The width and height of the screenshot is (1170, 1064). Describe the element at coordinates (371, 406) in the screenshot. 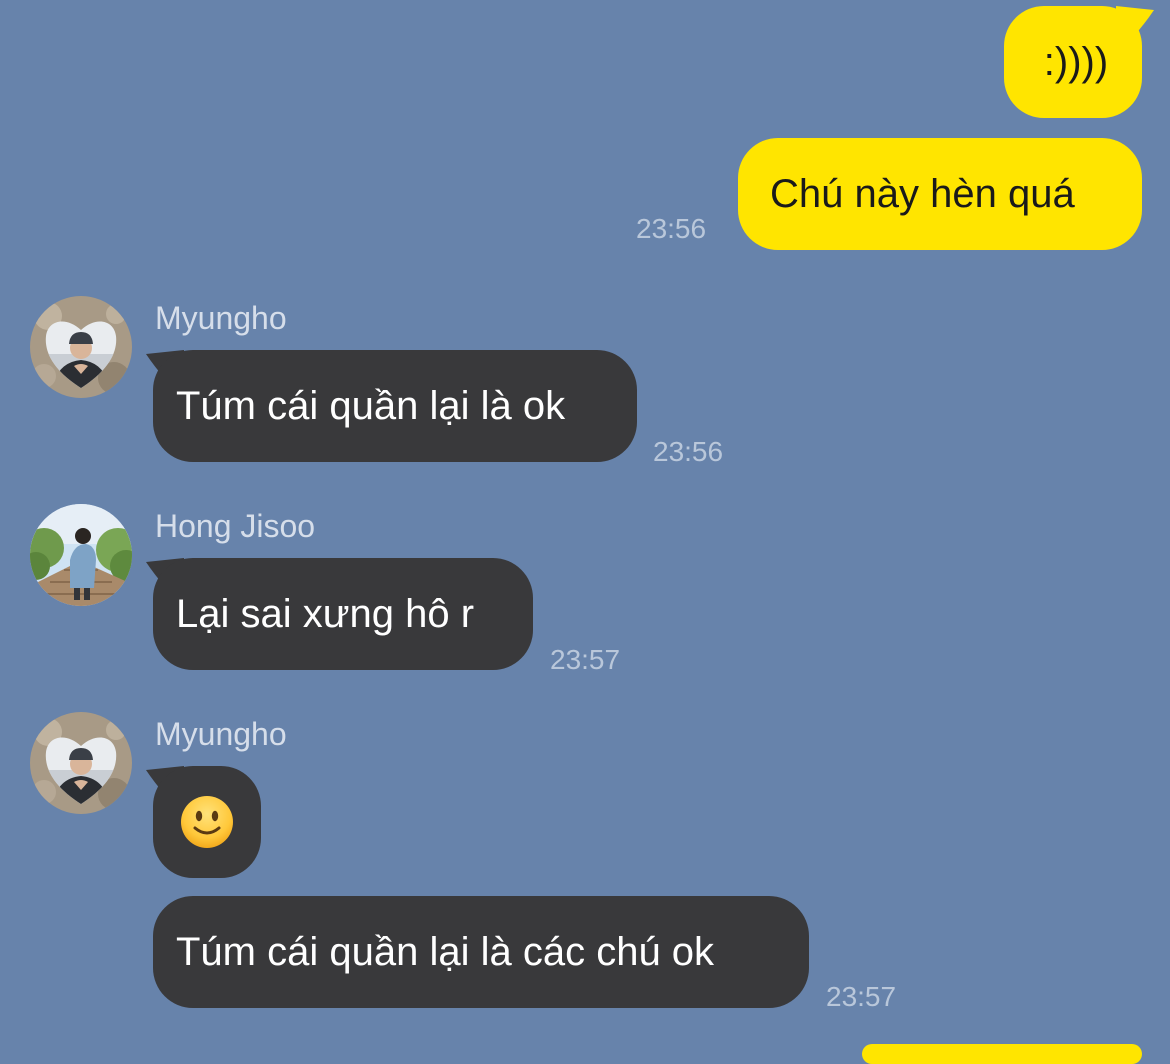

I see `message-text: Túm cái quần lại là ok` at that location.